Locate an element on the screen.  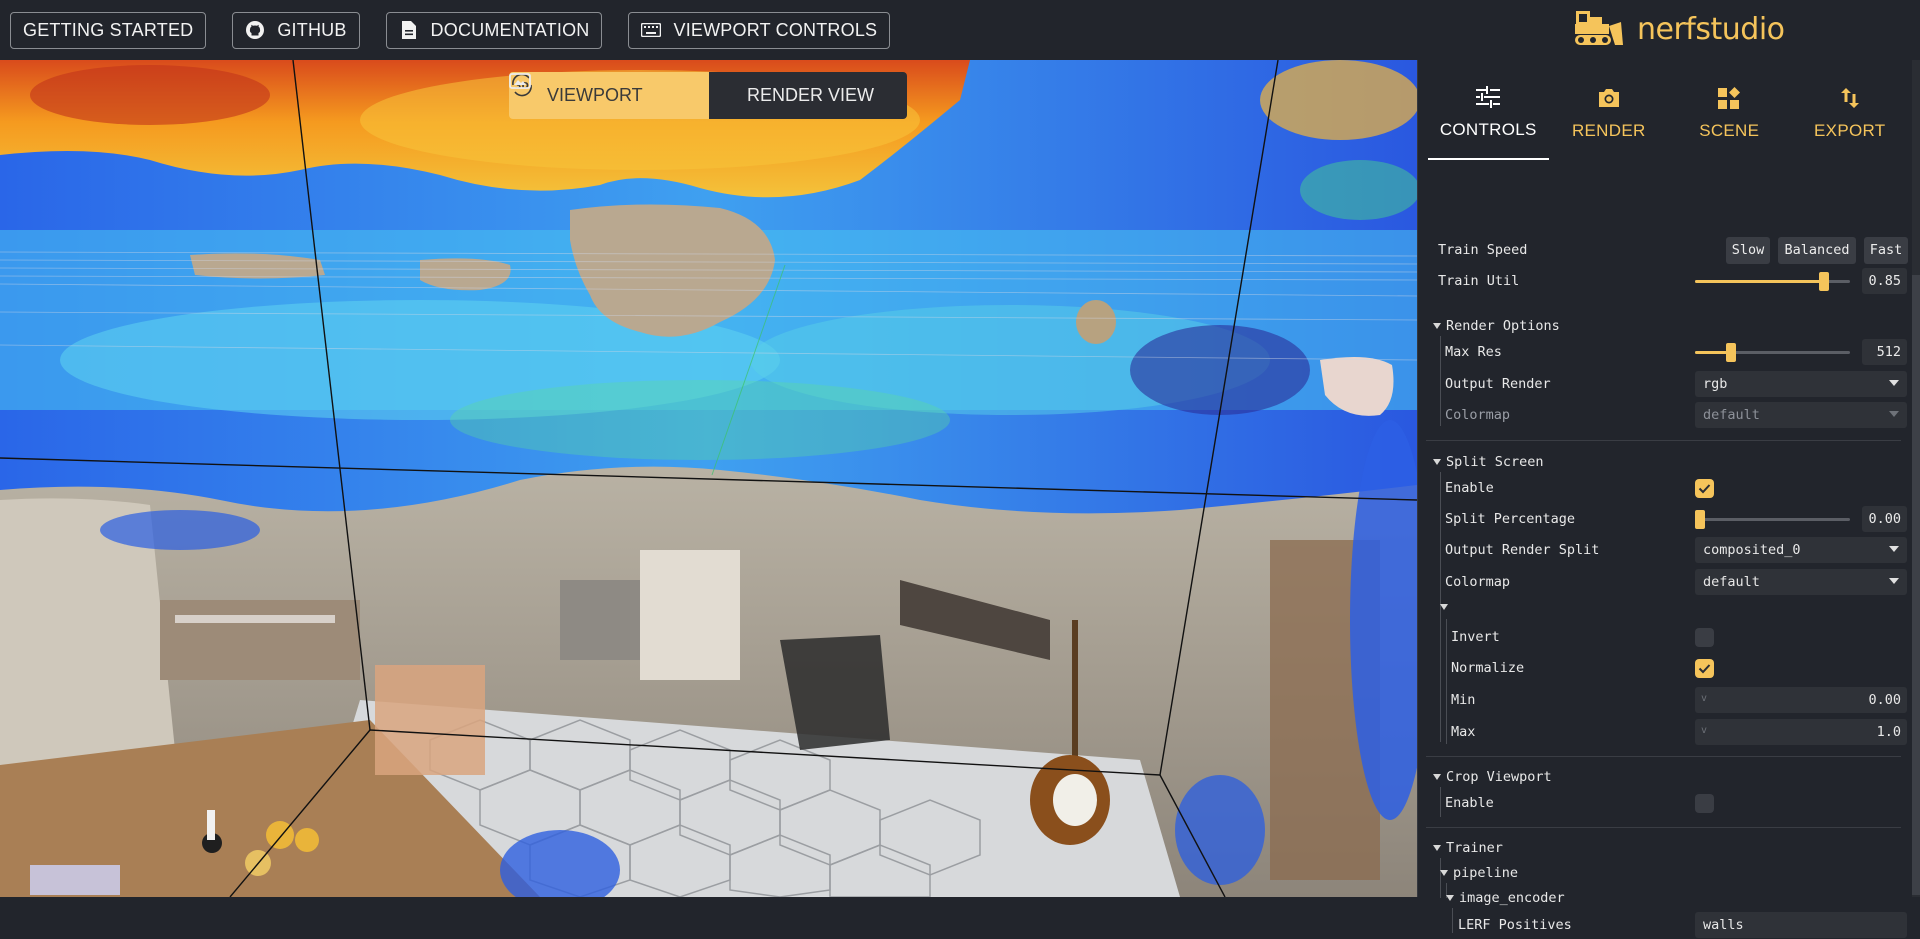
max-res-value: 512 is located at coordinates (1884, 352).